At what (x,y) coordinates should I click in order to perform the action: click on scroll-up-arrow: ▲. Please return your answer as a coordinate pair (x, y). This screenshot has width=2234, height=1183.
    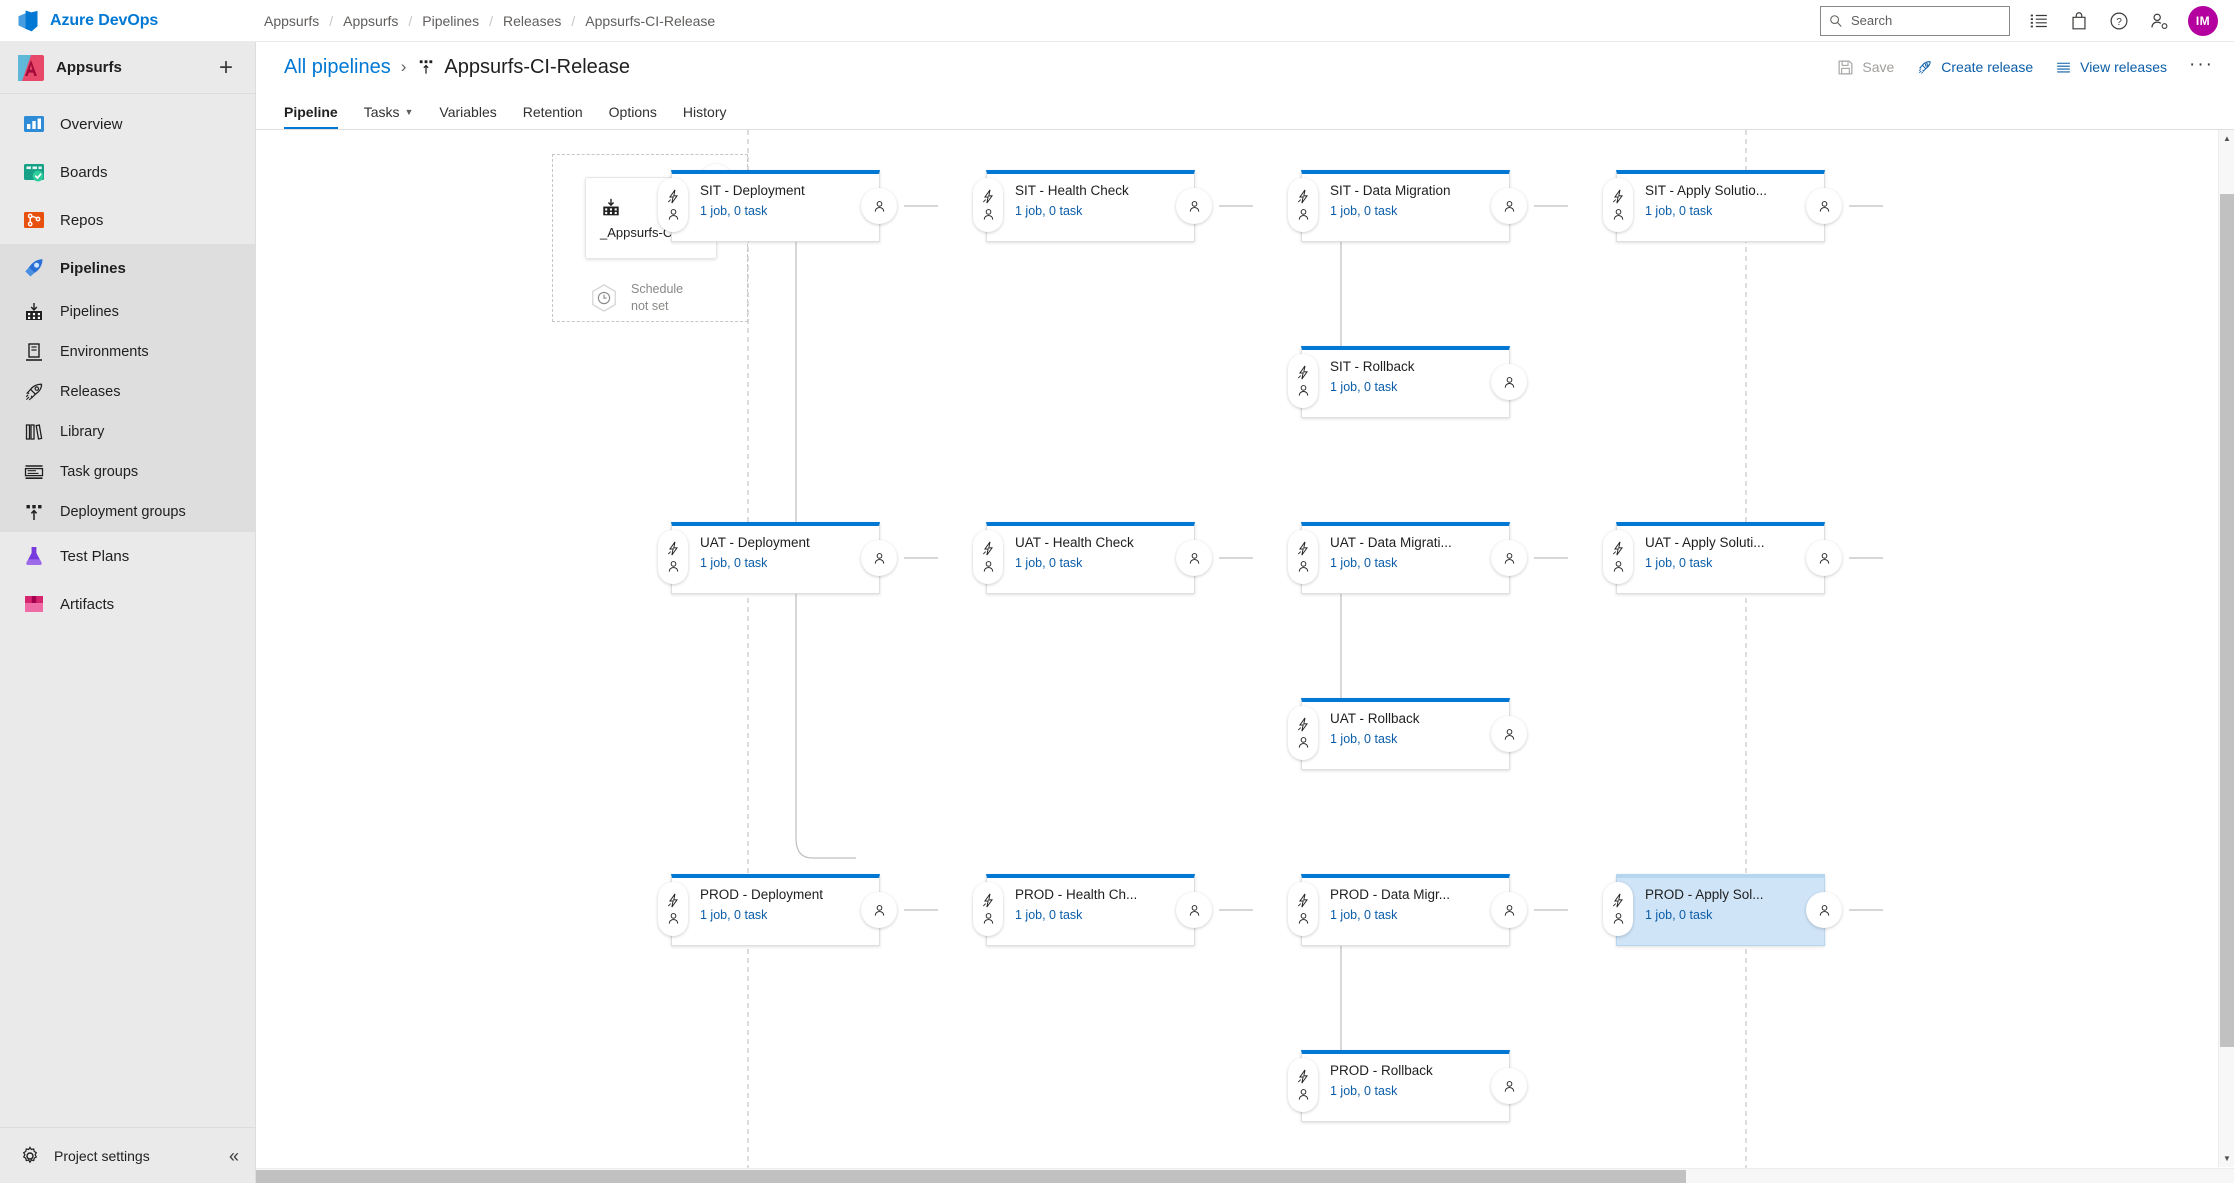
    Looking at the image, I should click on (2226, 138).